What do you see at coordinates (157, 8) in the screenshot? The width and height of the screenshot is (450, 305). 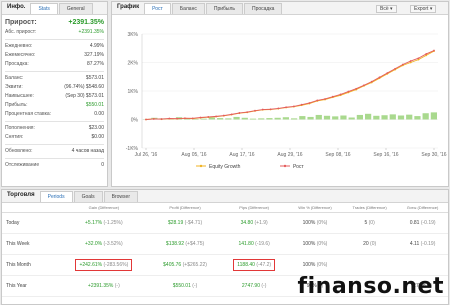 I see `tab-growth: Рост` at bounding box center [157, 8].